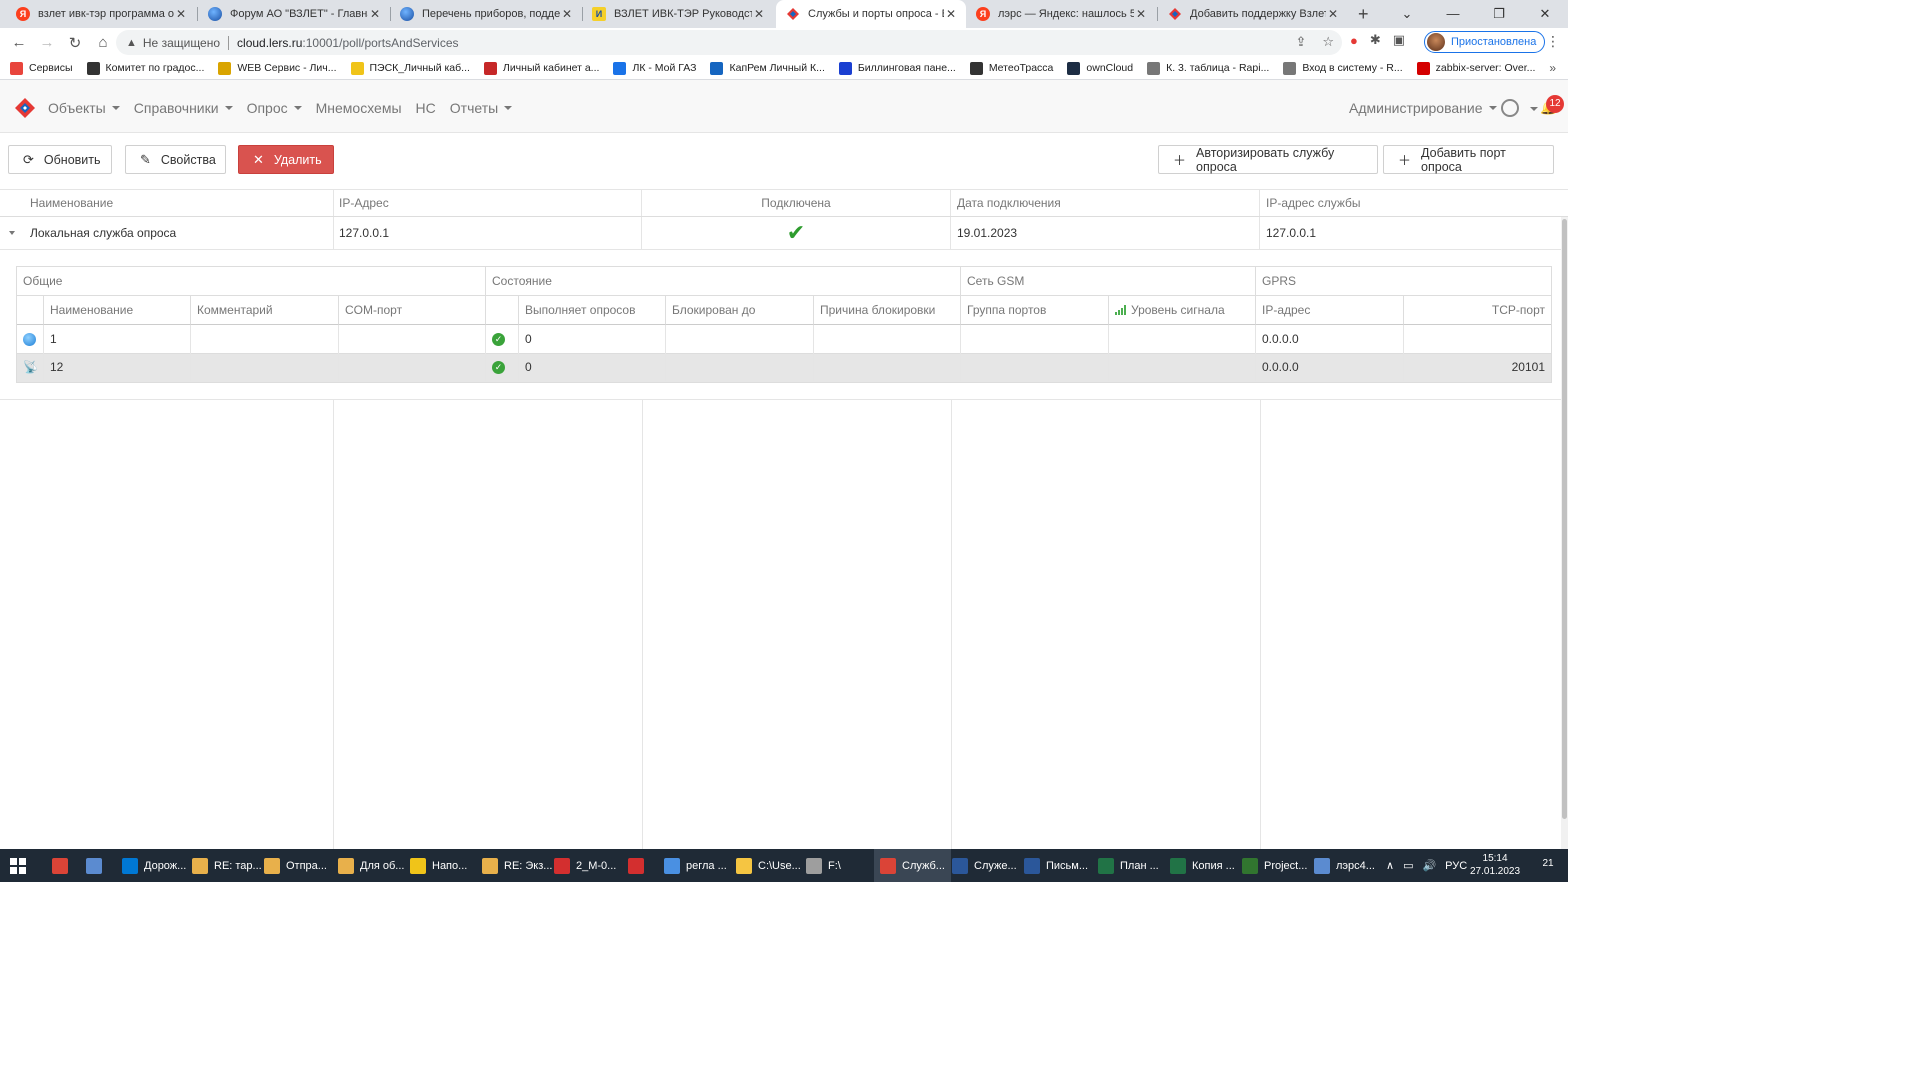  What do you see at coordinates (1564, 519) in the screenshot?
I see `scrollbar-thumb` at bounding box center [1564, 519].